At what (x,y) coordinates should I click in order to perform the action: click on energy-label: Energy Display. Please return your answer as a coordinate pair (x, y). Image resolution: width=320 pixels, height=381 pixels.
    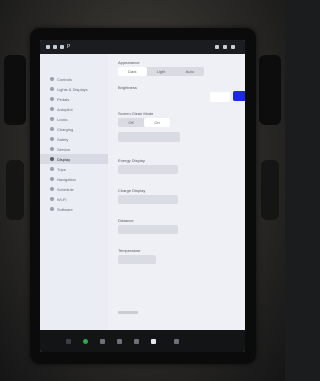
    Looking at the image, I should click on (131, 160).